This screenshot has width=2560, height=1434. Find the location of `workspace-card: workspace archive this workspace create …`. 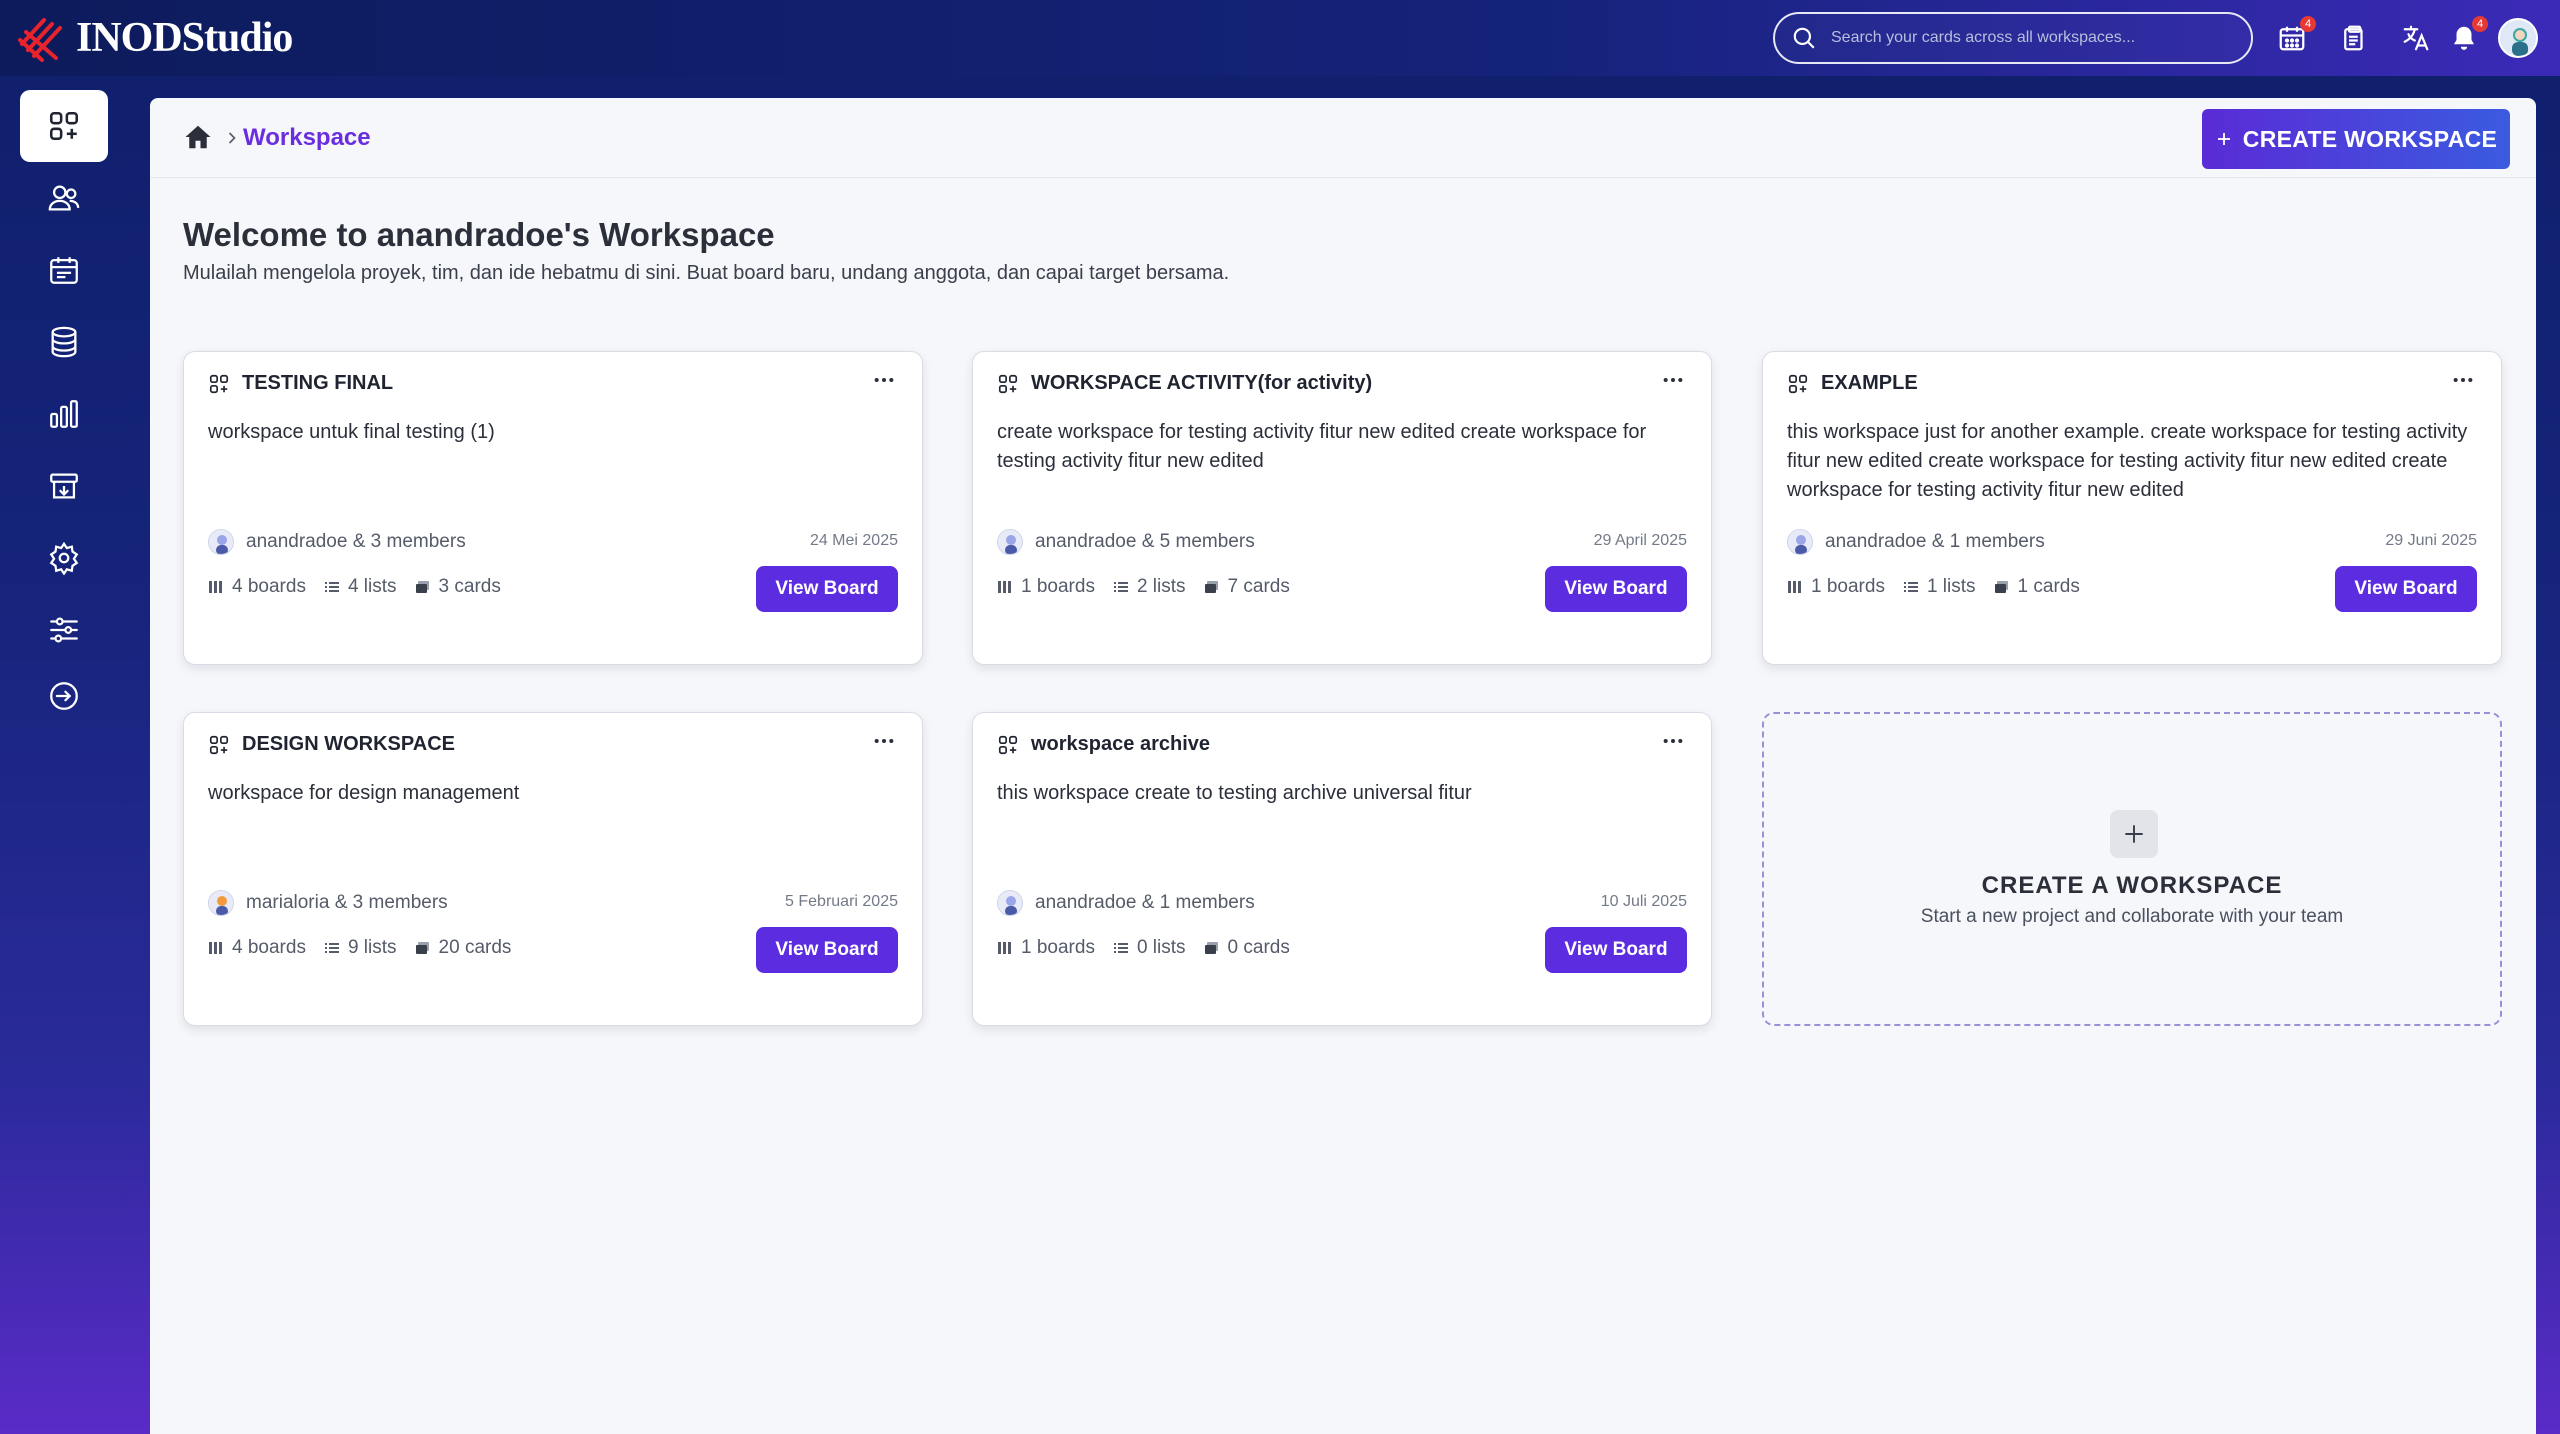

workspace-card: workspace archive this workspace create … is located at coordinates (1342, 869).